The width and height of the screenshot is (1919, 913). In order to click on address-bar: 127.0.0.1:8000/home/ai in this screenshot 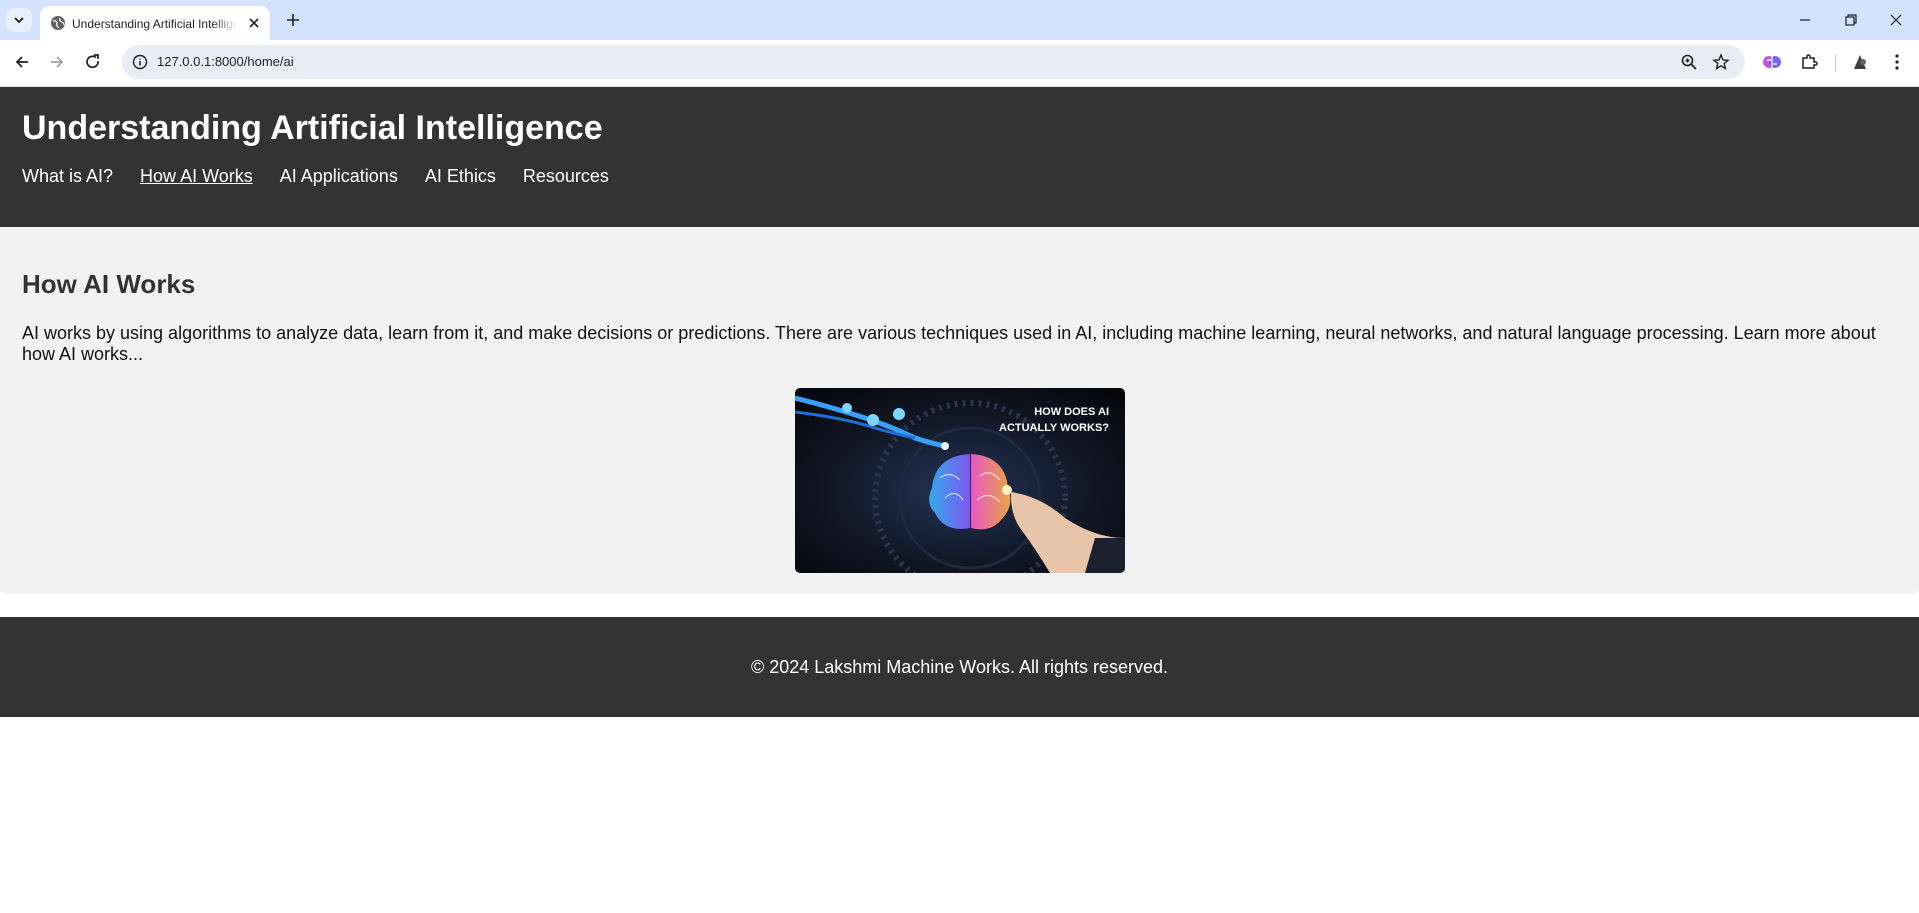, I will do `click(933, 62)`.